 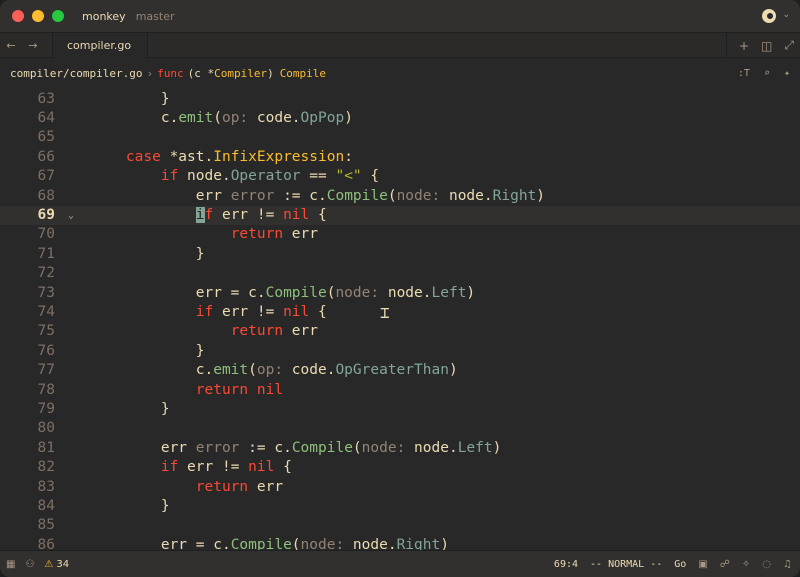 What do you see at coordinates (400, 312) in the screenshot?
I see `code-line: 74 if err != nil {` at bounding box center [400, 312].